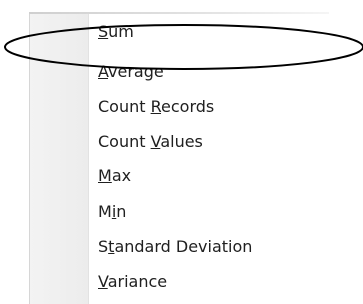 Image resolution: width=363 pixels, height=304 pixels. I want to click on access-key: S, so click(103, 31).